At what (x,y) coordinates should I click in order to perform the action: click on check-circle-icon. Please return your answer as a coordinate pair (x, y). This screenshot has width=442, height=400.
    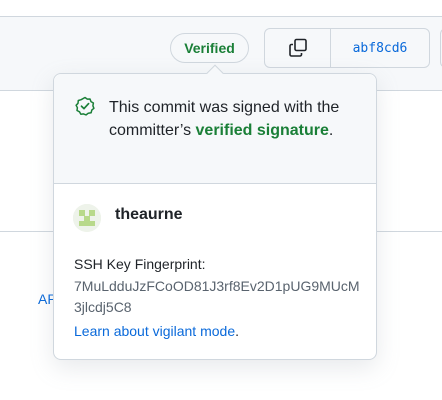
    Looking at the image, I should click on (85, 106).